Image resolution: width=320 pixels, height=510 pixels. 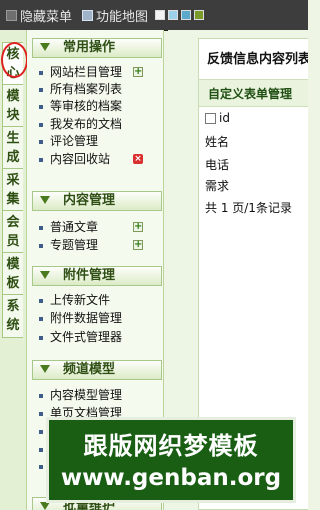 I want to click on menu-item: 等审核的档案, so click(x=100, y=106).